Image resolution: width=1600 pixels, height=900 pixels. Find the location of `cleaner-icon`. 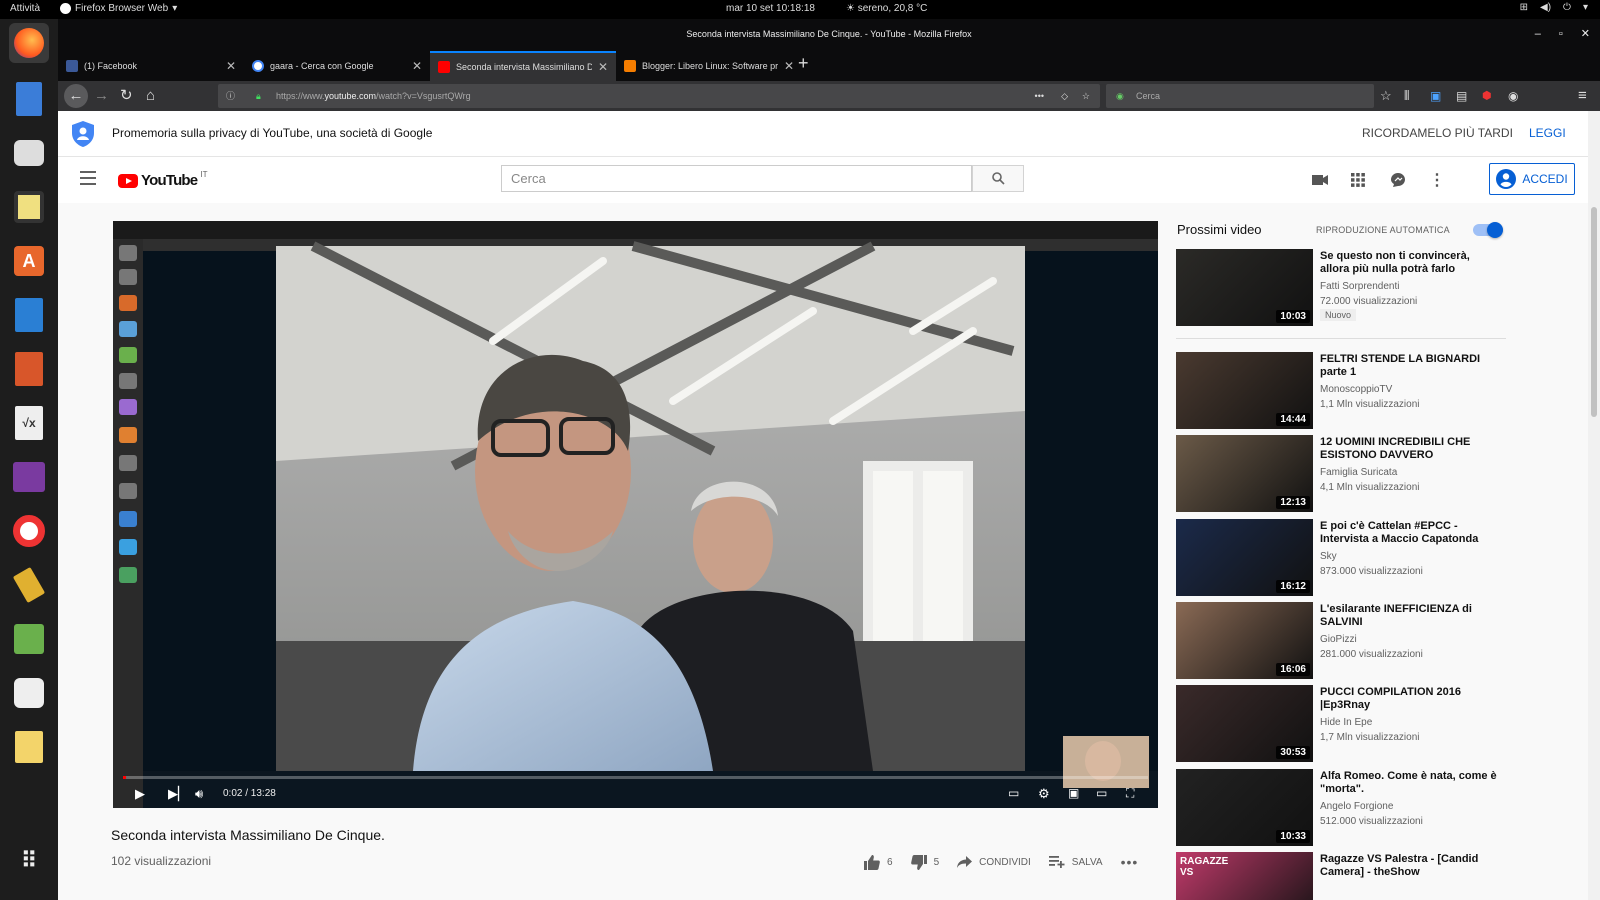

cleaner-icon is located at coordinates (29, 585).